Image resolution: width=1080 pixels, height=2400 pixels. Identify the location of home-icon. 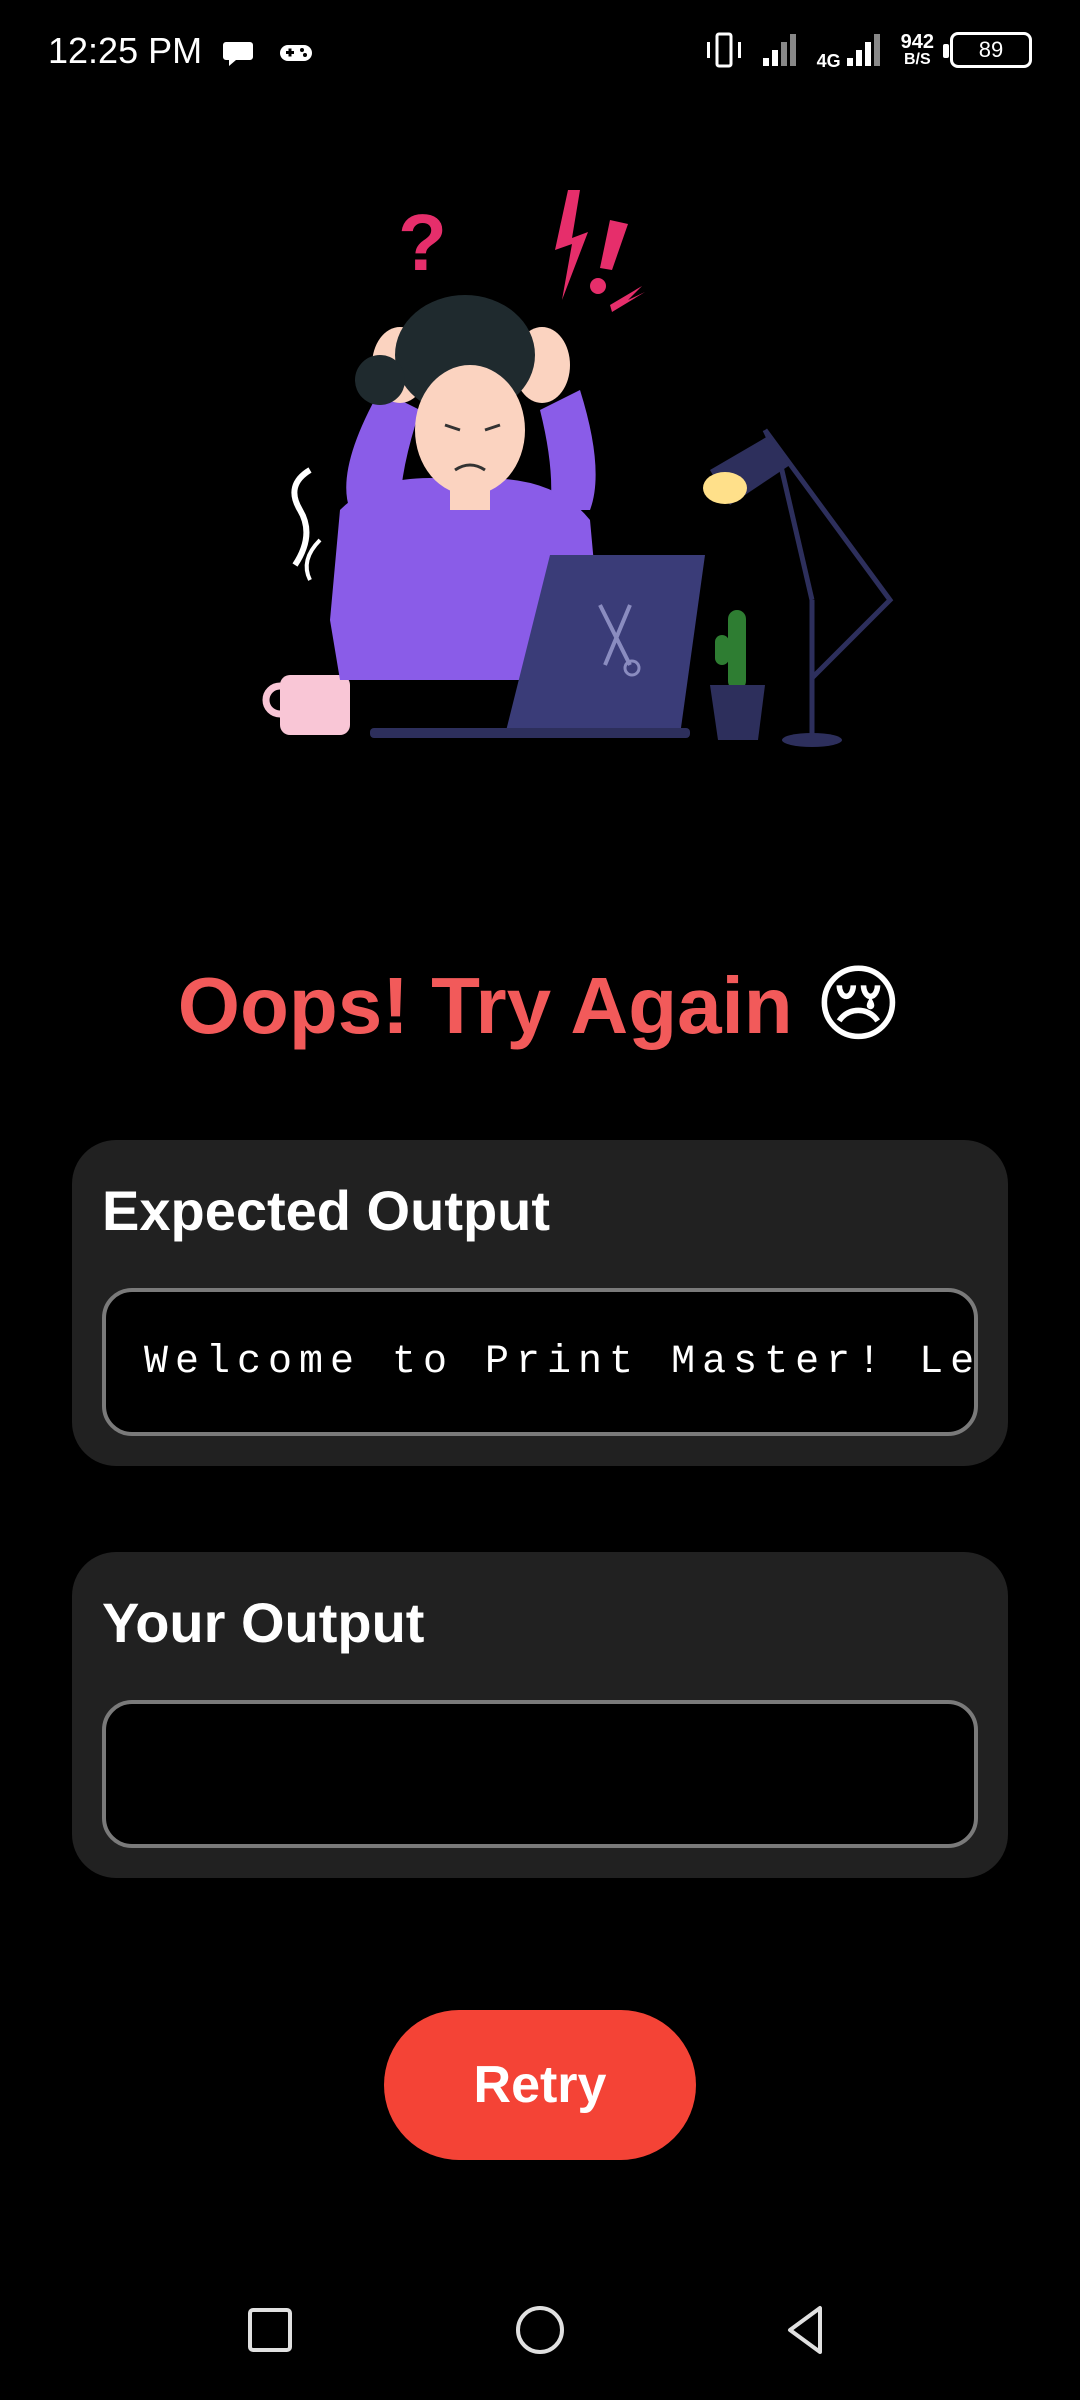
(540, 2330).